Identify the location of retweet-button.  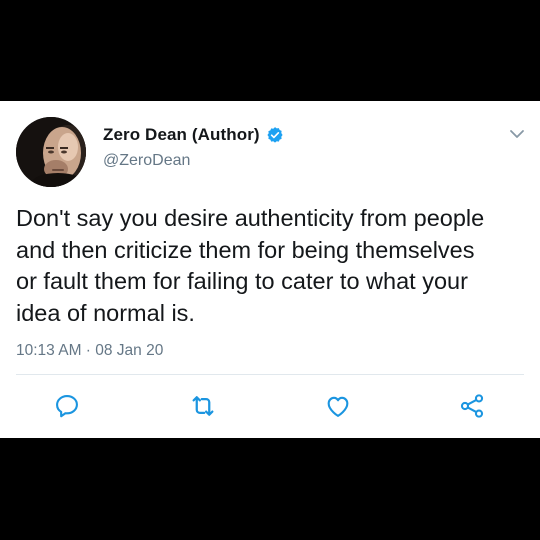
(203, 406).